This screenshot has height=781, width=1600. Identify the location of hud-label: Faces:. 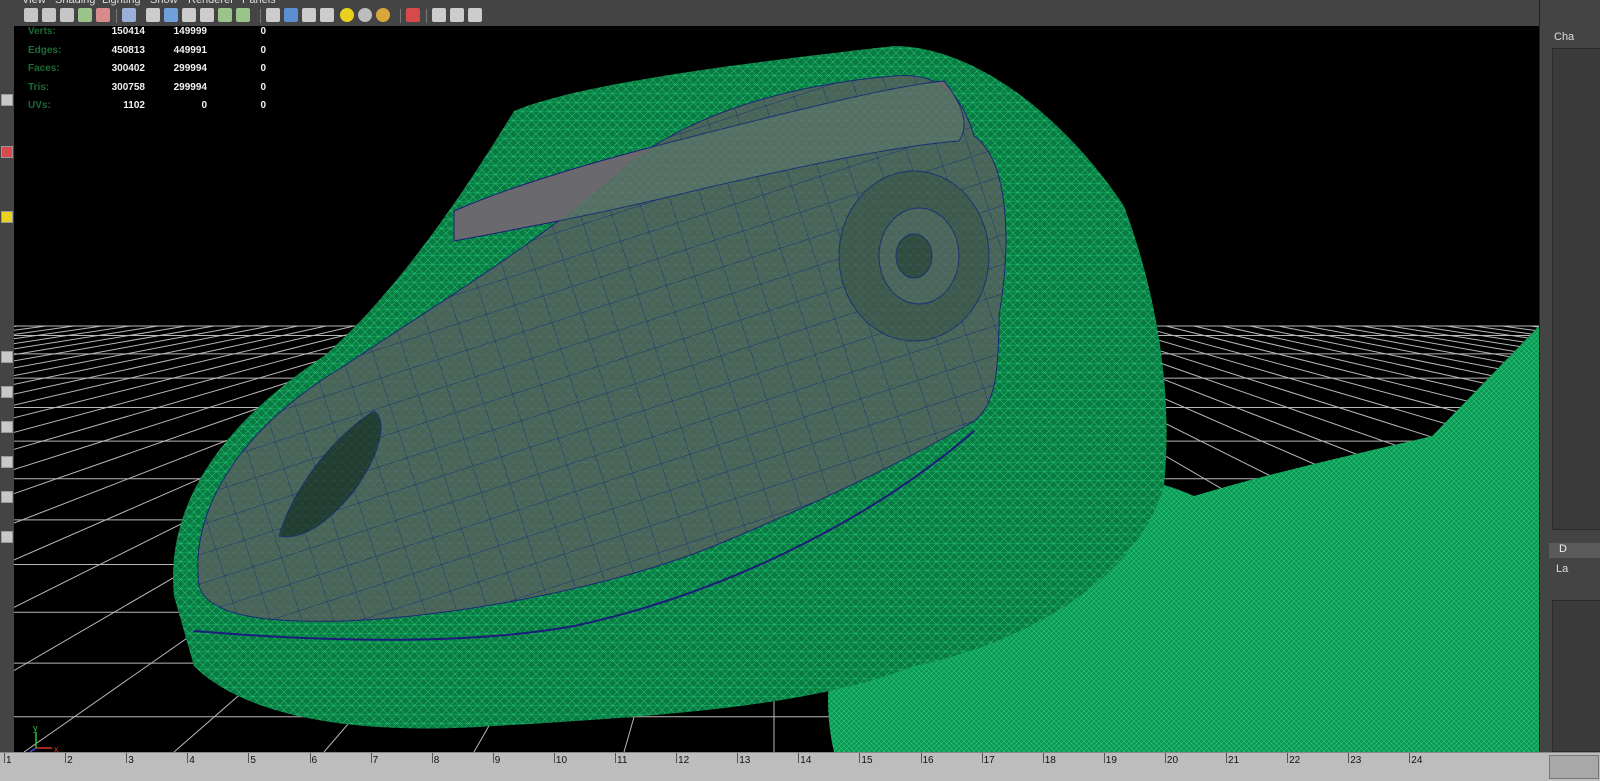
(44, 68).